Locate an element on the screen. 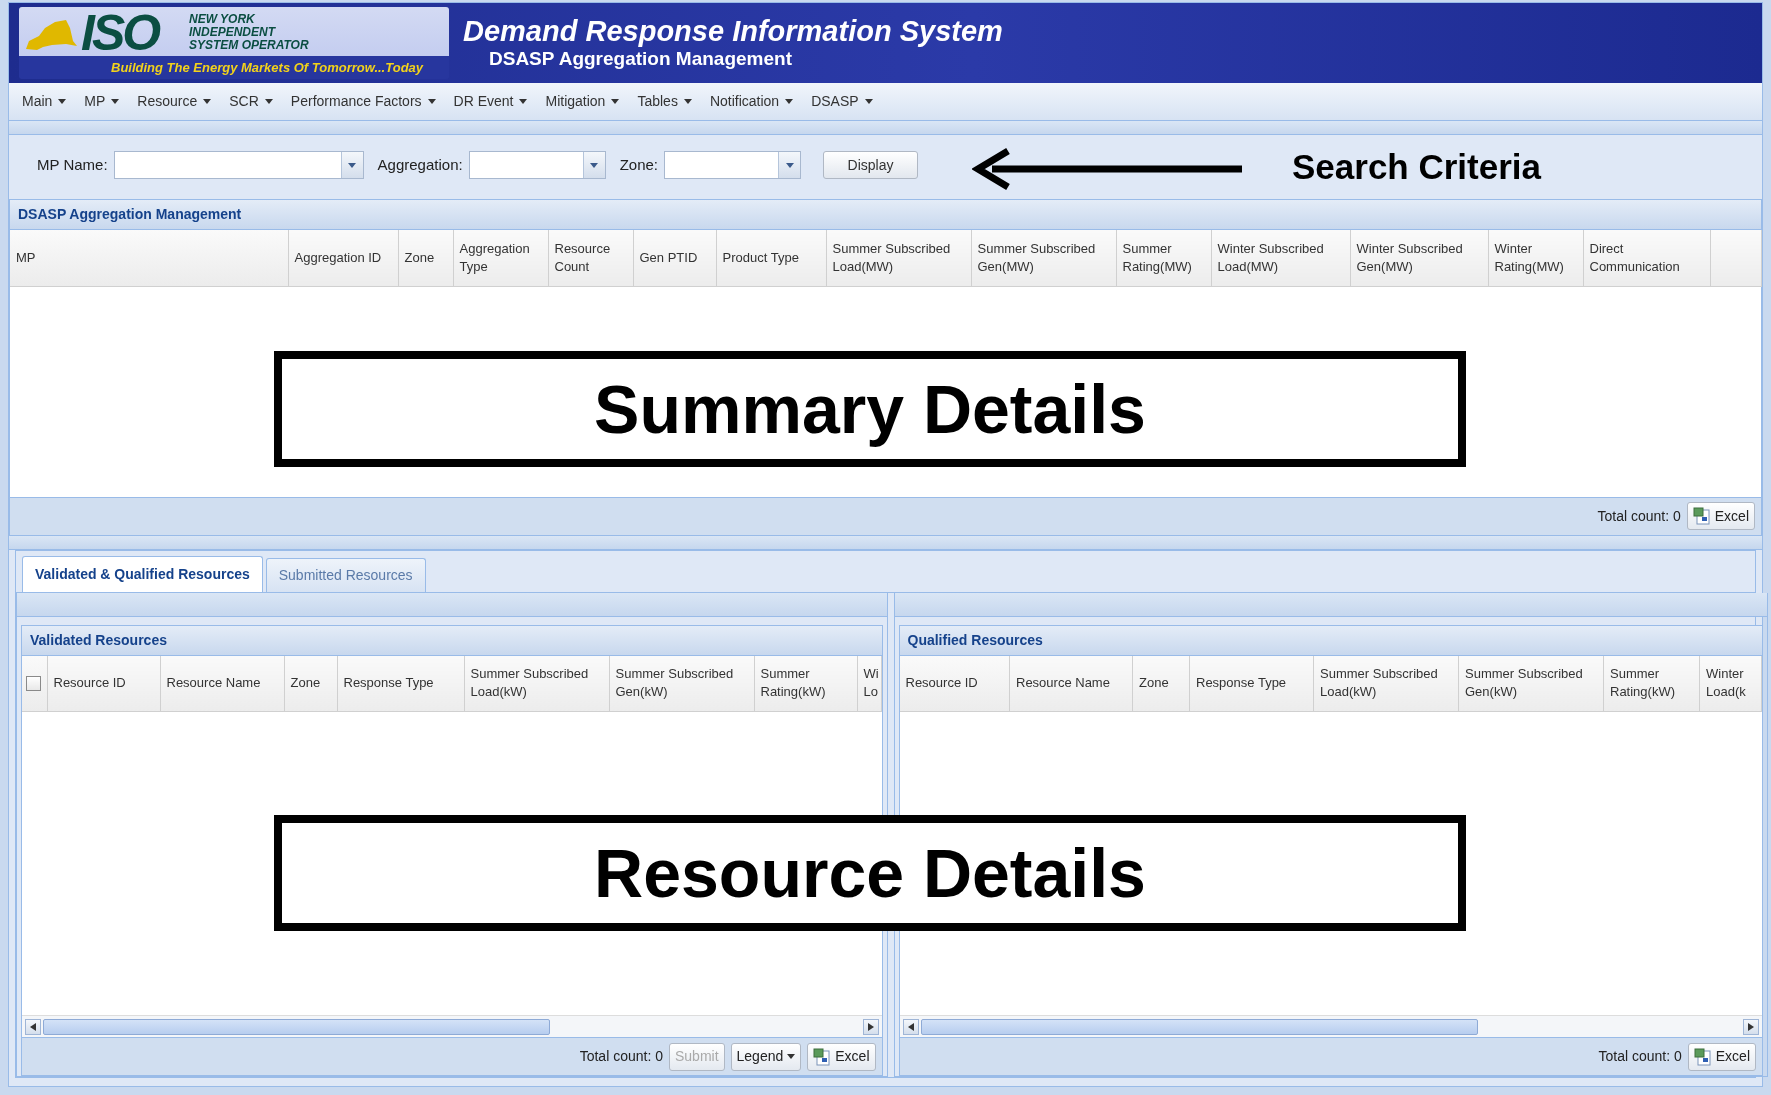  state-map-icon is located at coordinates (51, 35).